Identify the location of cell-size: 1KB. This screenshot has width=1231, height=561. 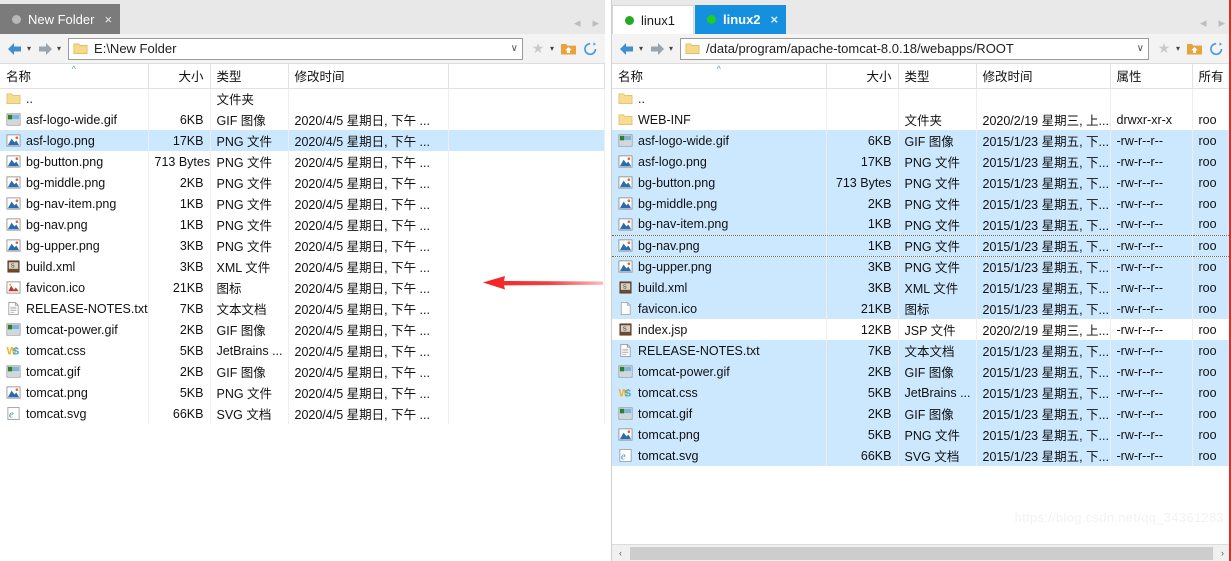
(862, 245).